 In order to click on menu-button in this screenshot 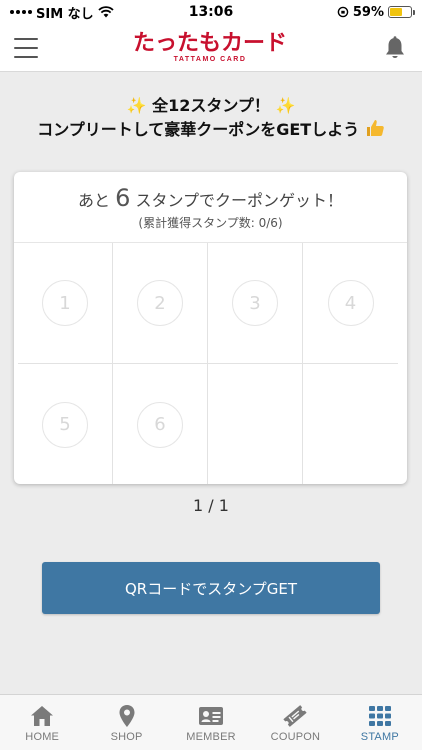, I will do `click(26, 47)`.